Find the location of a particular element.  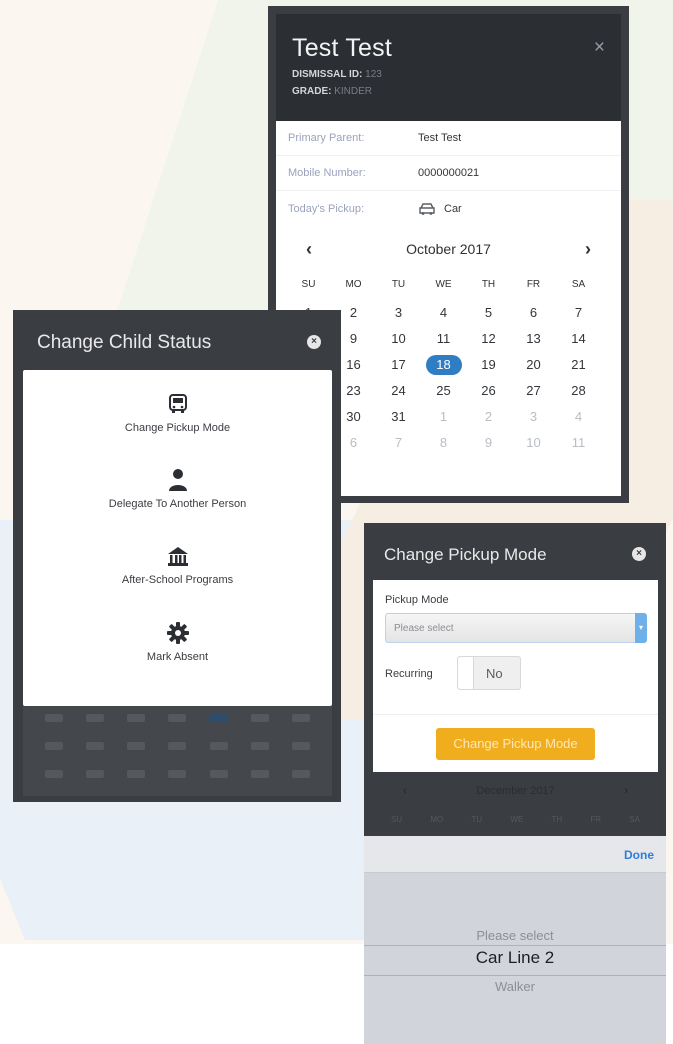

calendar-weekdays: SU MO TU WE TH FR SA is located at coordinates (515, 810).